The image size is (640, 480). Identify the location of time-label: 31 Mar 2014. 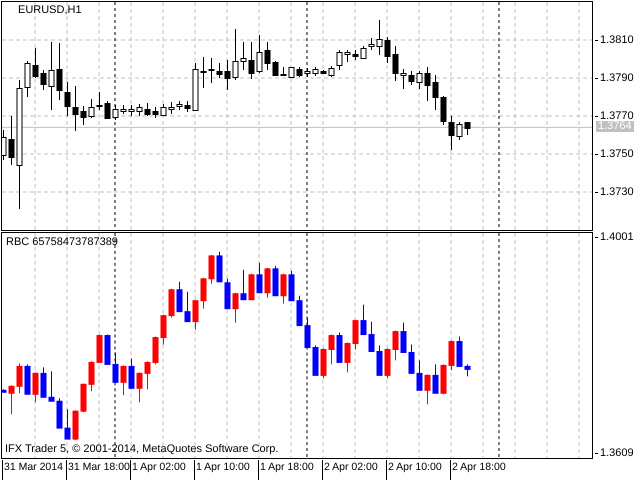
(34, 470).